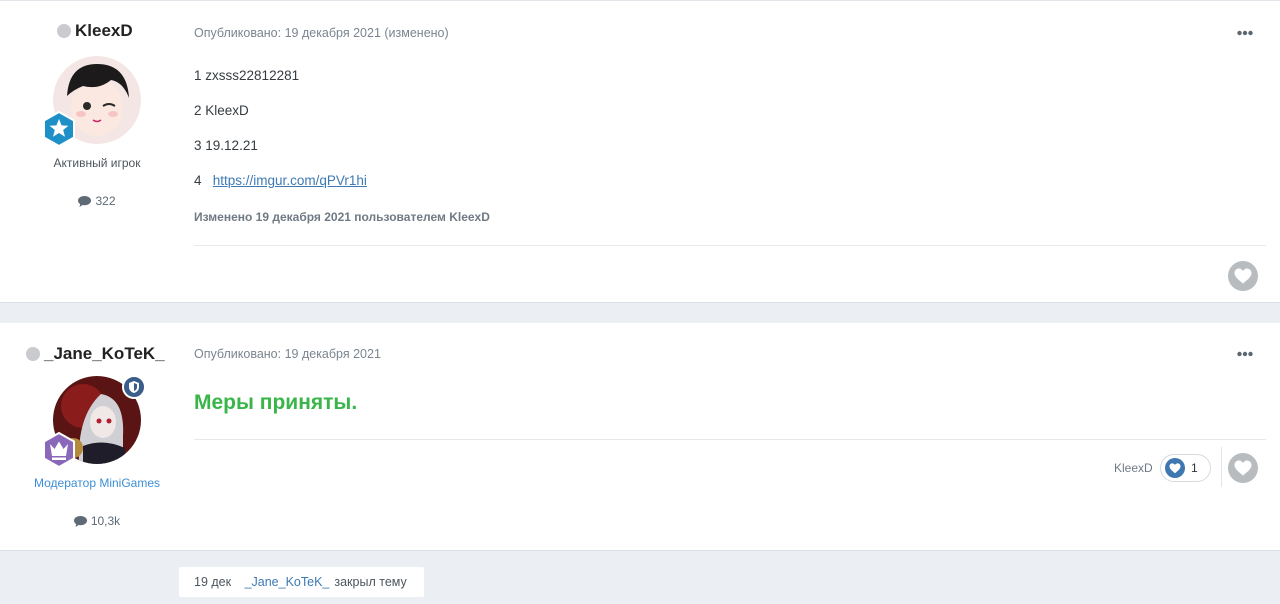 The image size is (1280, 604). What do you see at coordinates (370, 582) in the screenshot?
I see `event-action: закрыл тему` at bounding box center [370, 582].